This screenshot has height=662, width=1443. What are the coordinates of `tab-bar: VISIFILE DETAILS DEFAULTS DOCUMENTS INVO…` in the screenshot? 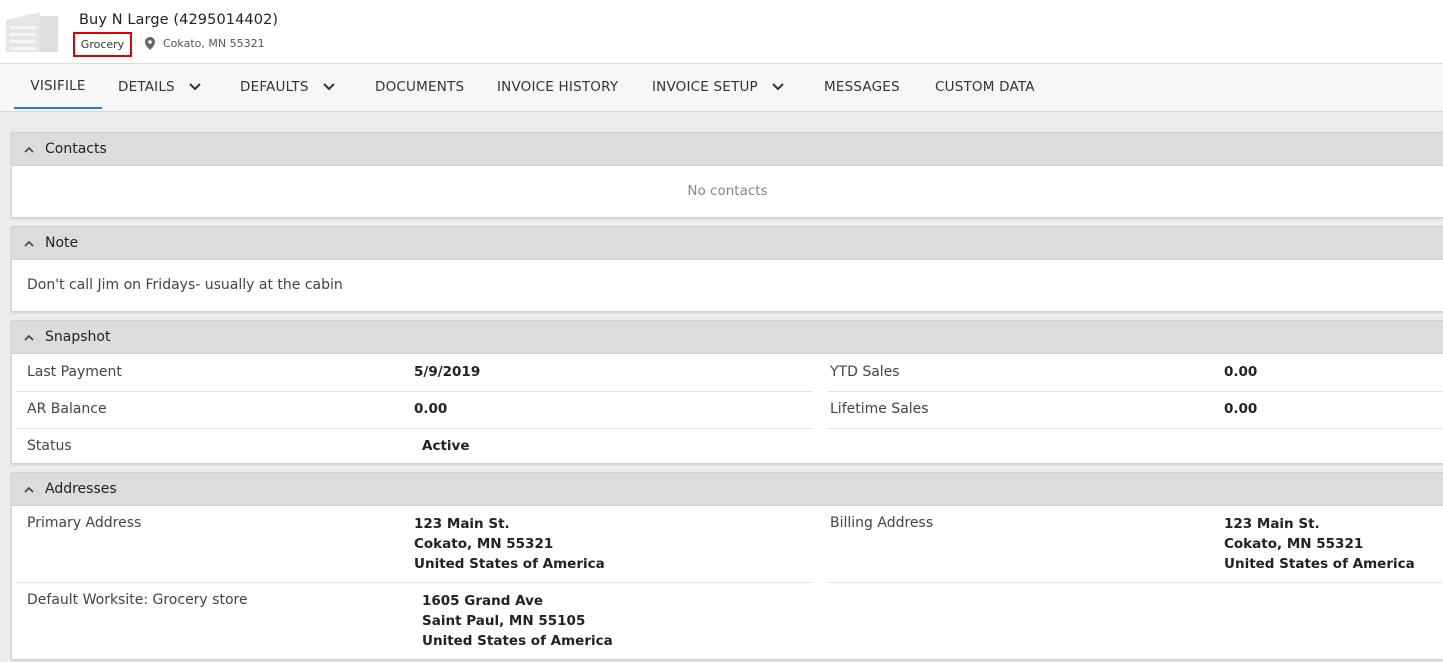 It's located at (721, 88).